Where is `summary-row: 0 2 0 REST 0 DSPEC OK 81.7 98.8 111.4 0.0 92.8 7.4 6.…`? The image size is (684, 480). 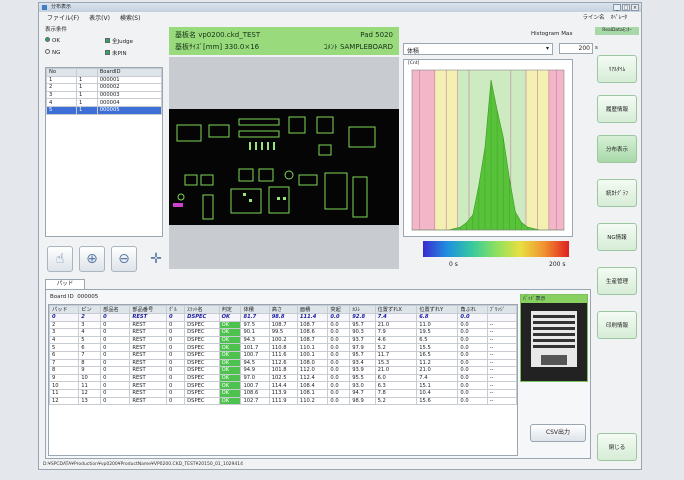
summary-row: 0 2 0 REST 0 DSPEC OK 81.7 98.8 111.4 0.0 92.8 7.4 6.… is located at coordinates (283, 317).